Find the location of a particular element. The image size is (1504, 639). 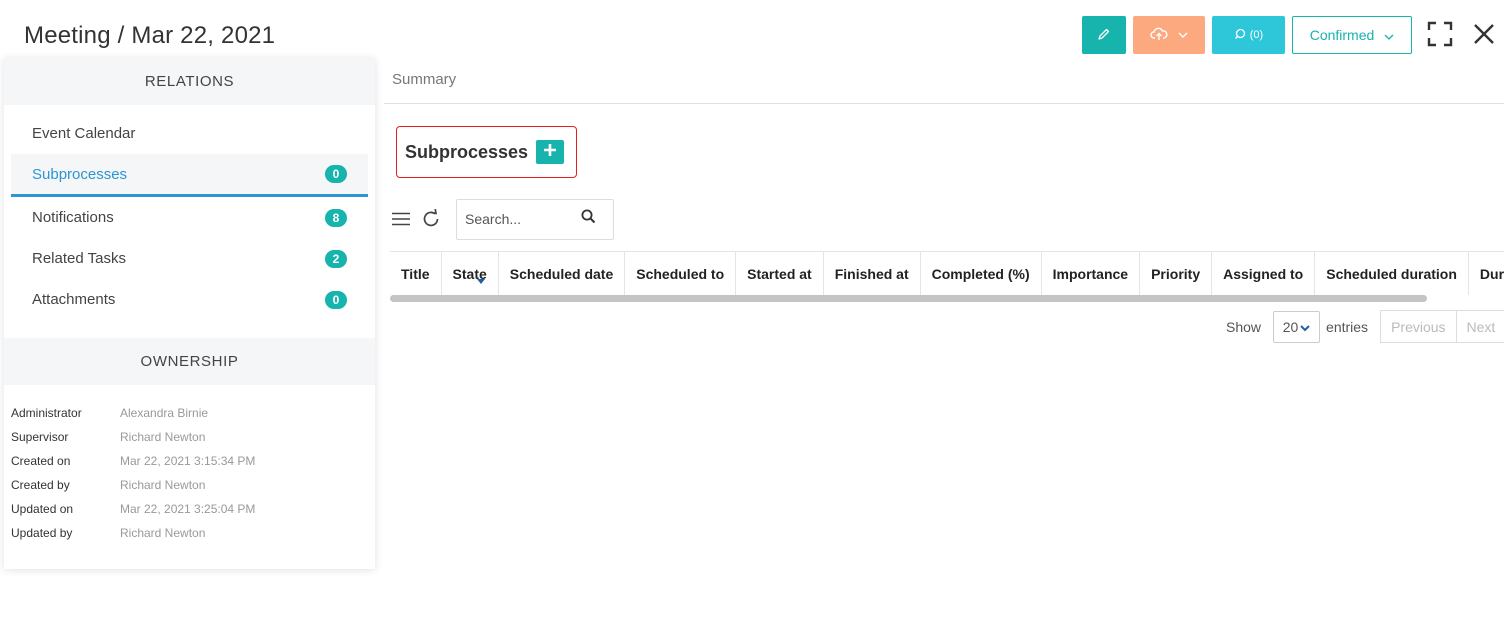

page-size-value: 20 is located at coordinates (1290, 326).